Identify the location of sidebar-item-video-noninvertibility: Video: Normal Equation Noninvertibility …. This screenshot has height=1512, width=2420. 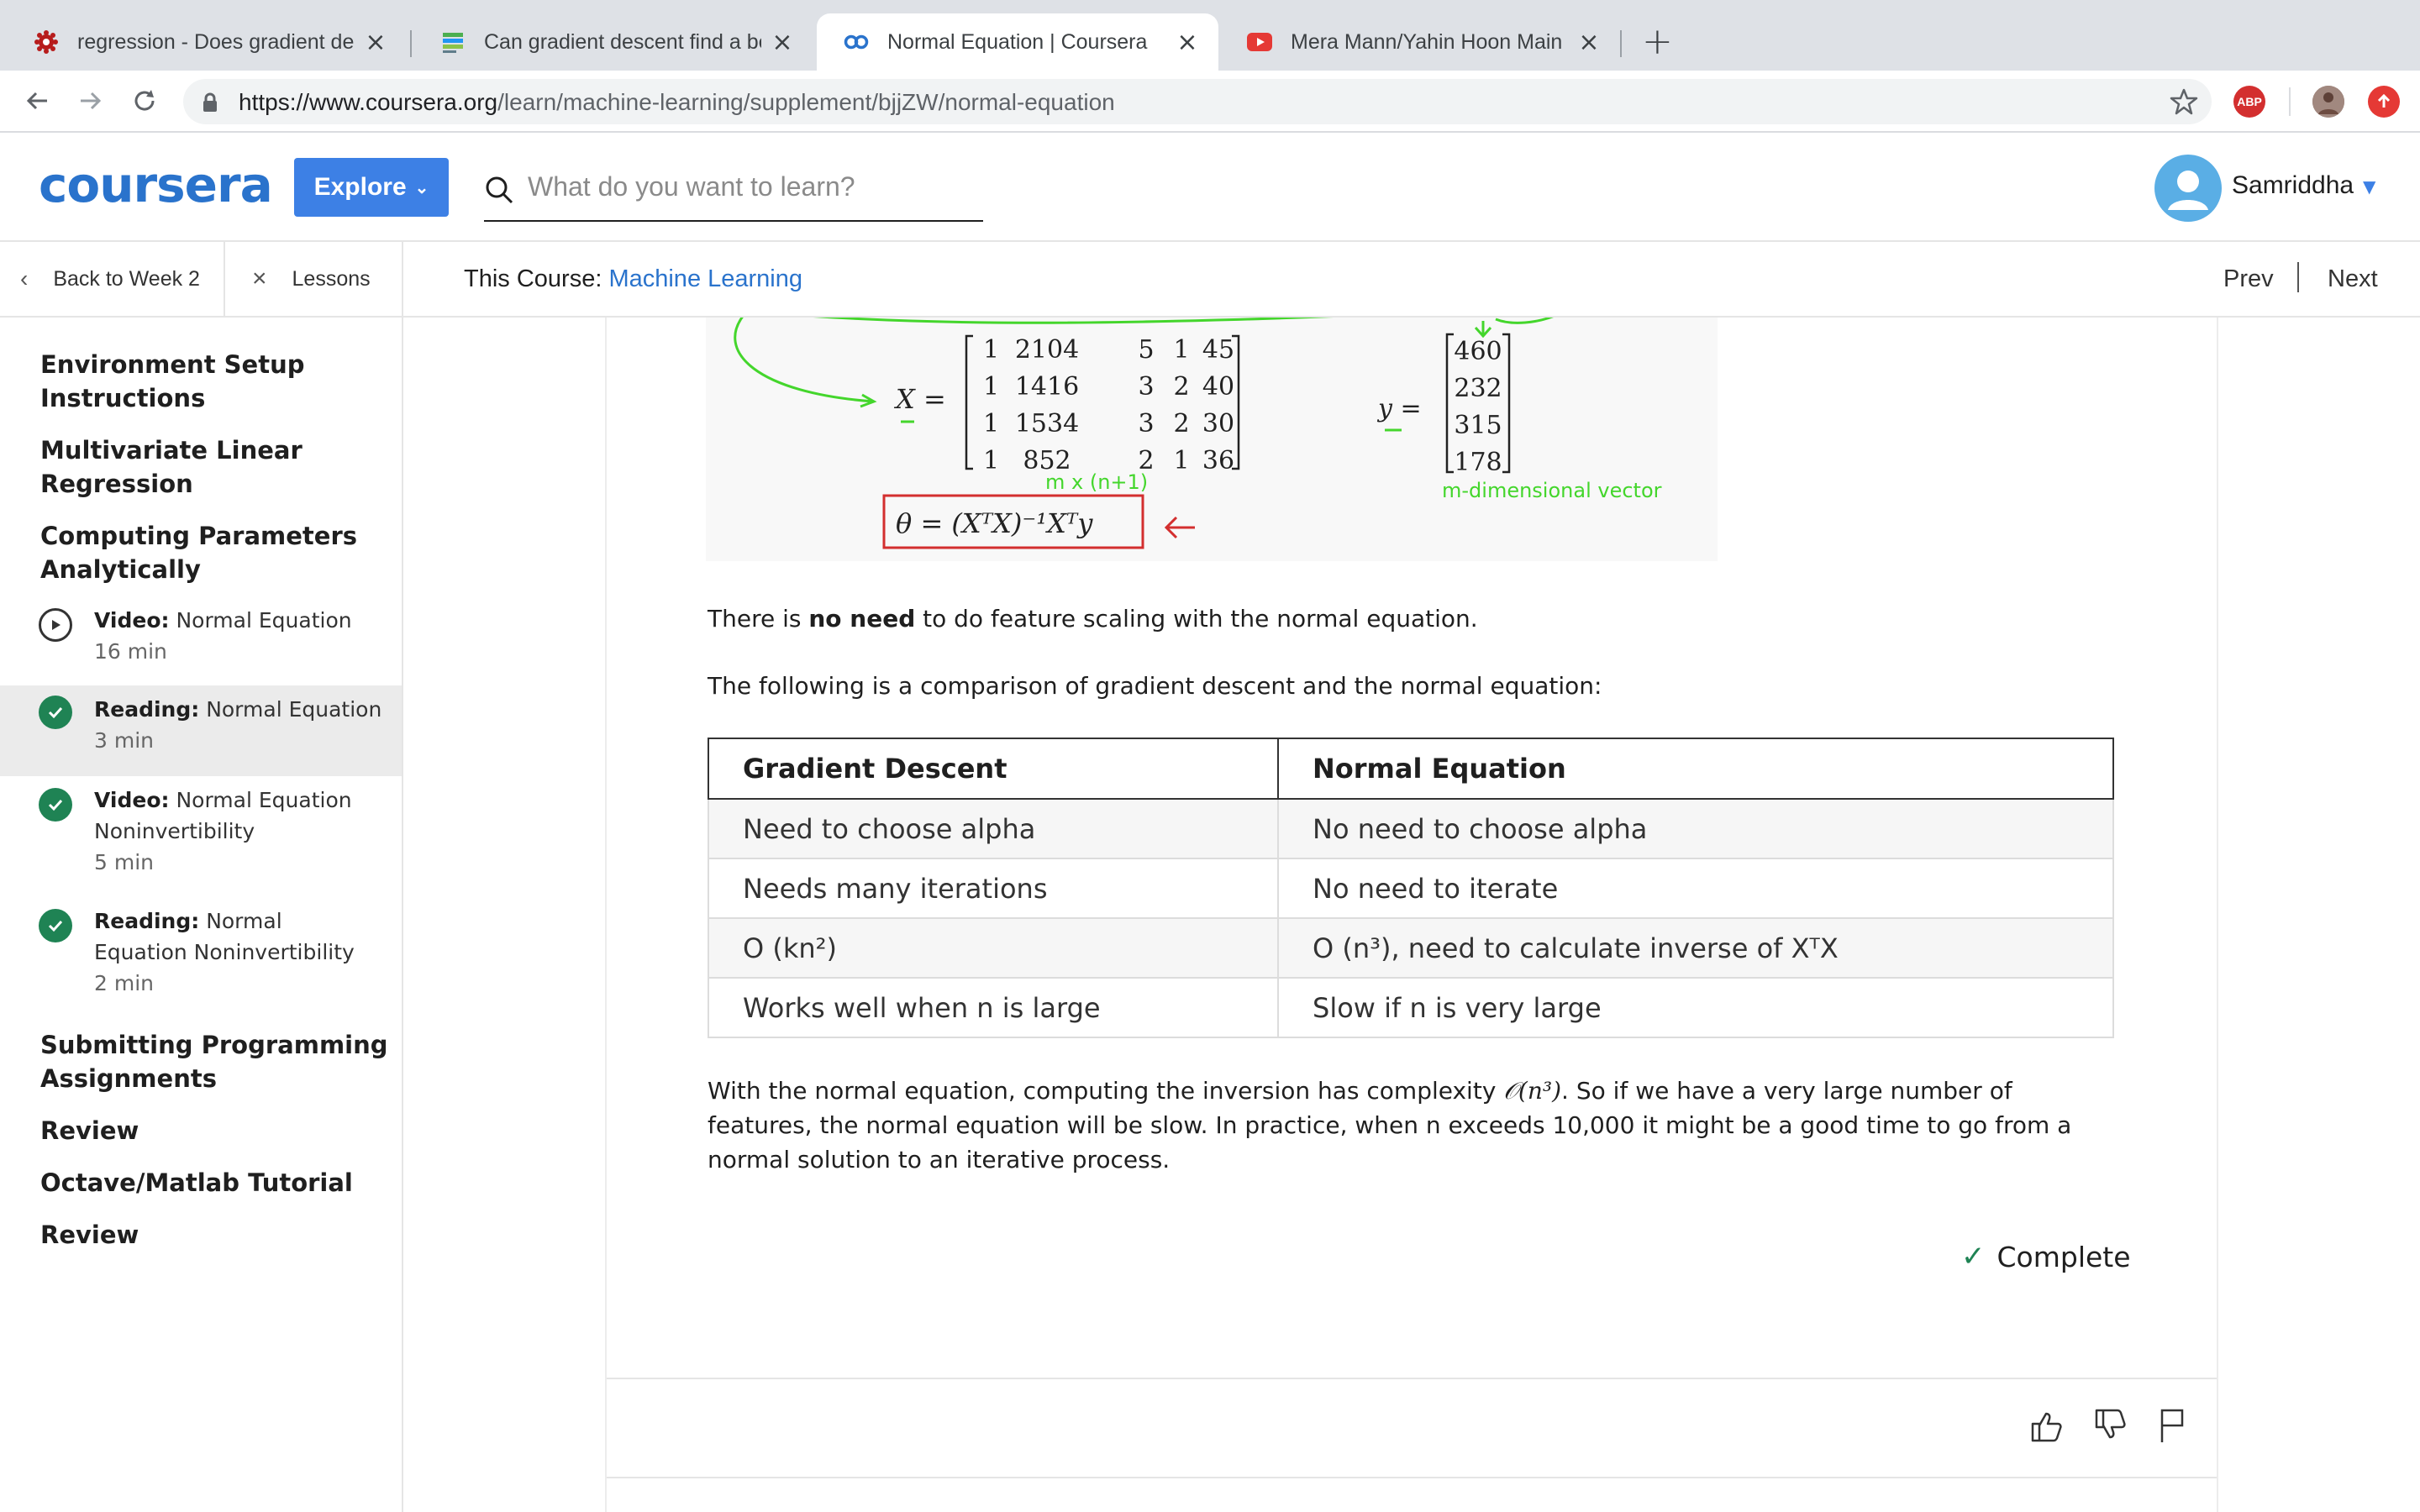
(201, 841).